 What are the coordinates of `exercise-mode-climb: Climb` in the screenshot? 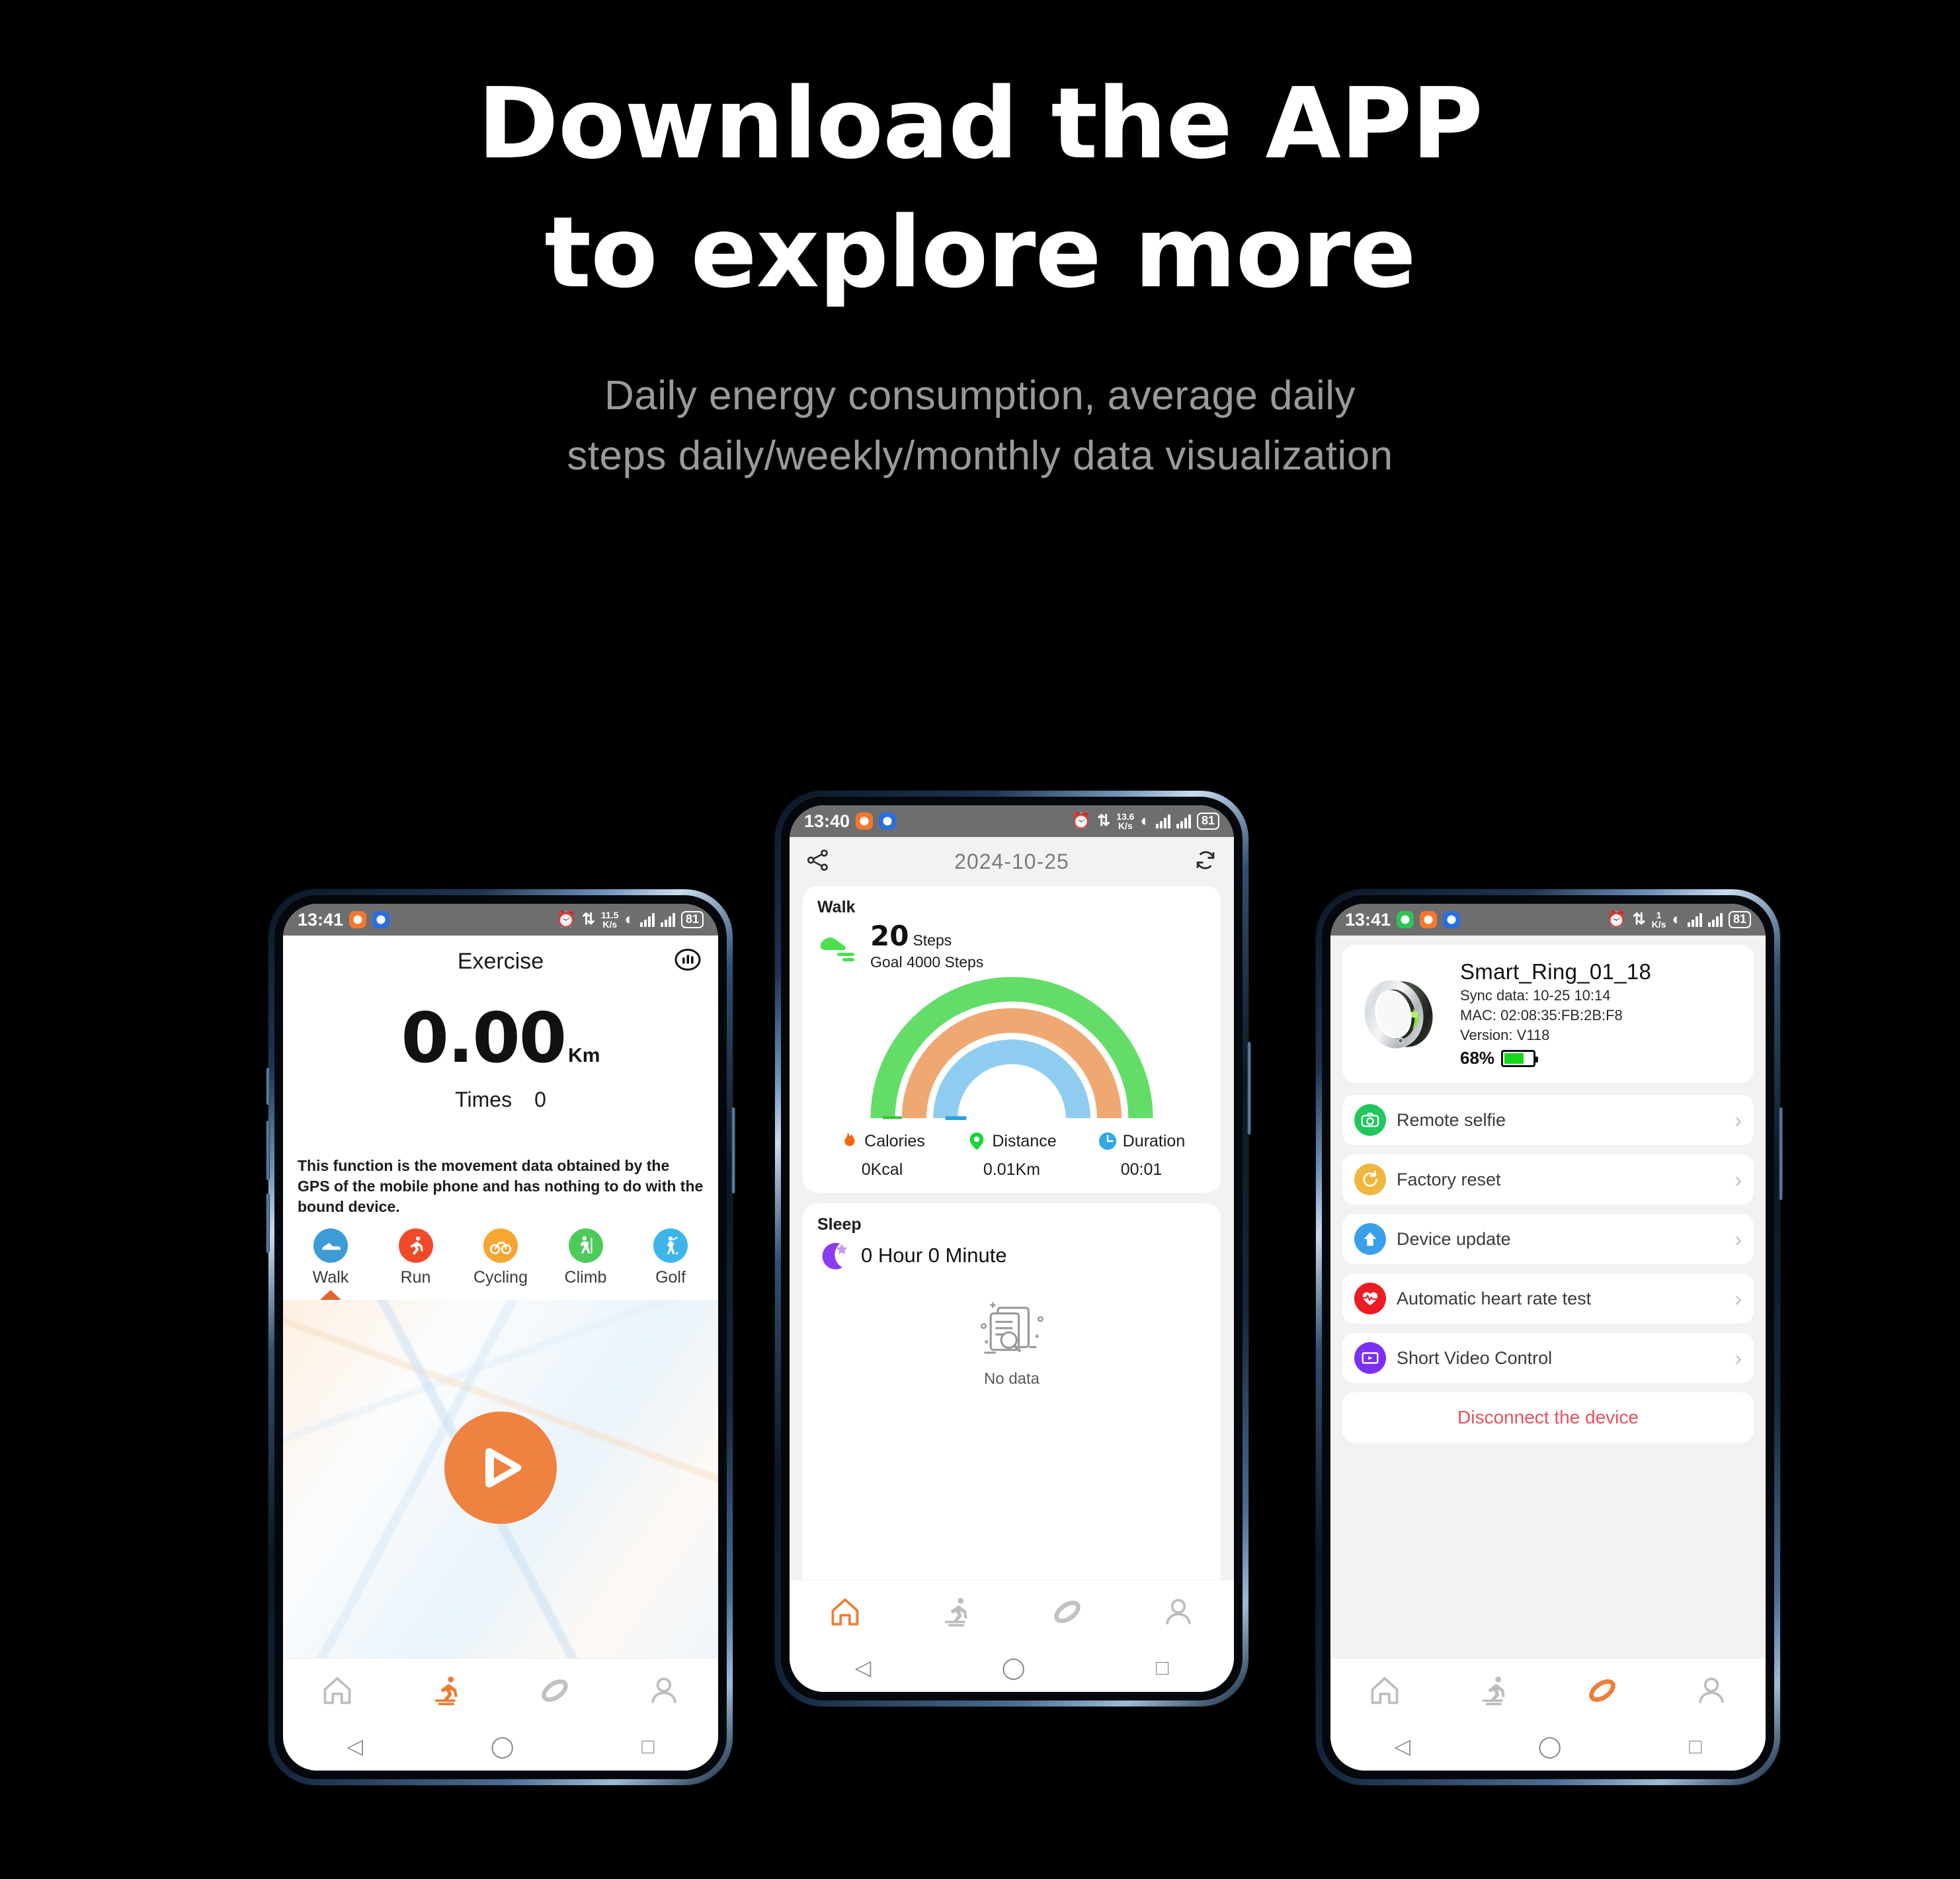 It's located at (586, 1264).